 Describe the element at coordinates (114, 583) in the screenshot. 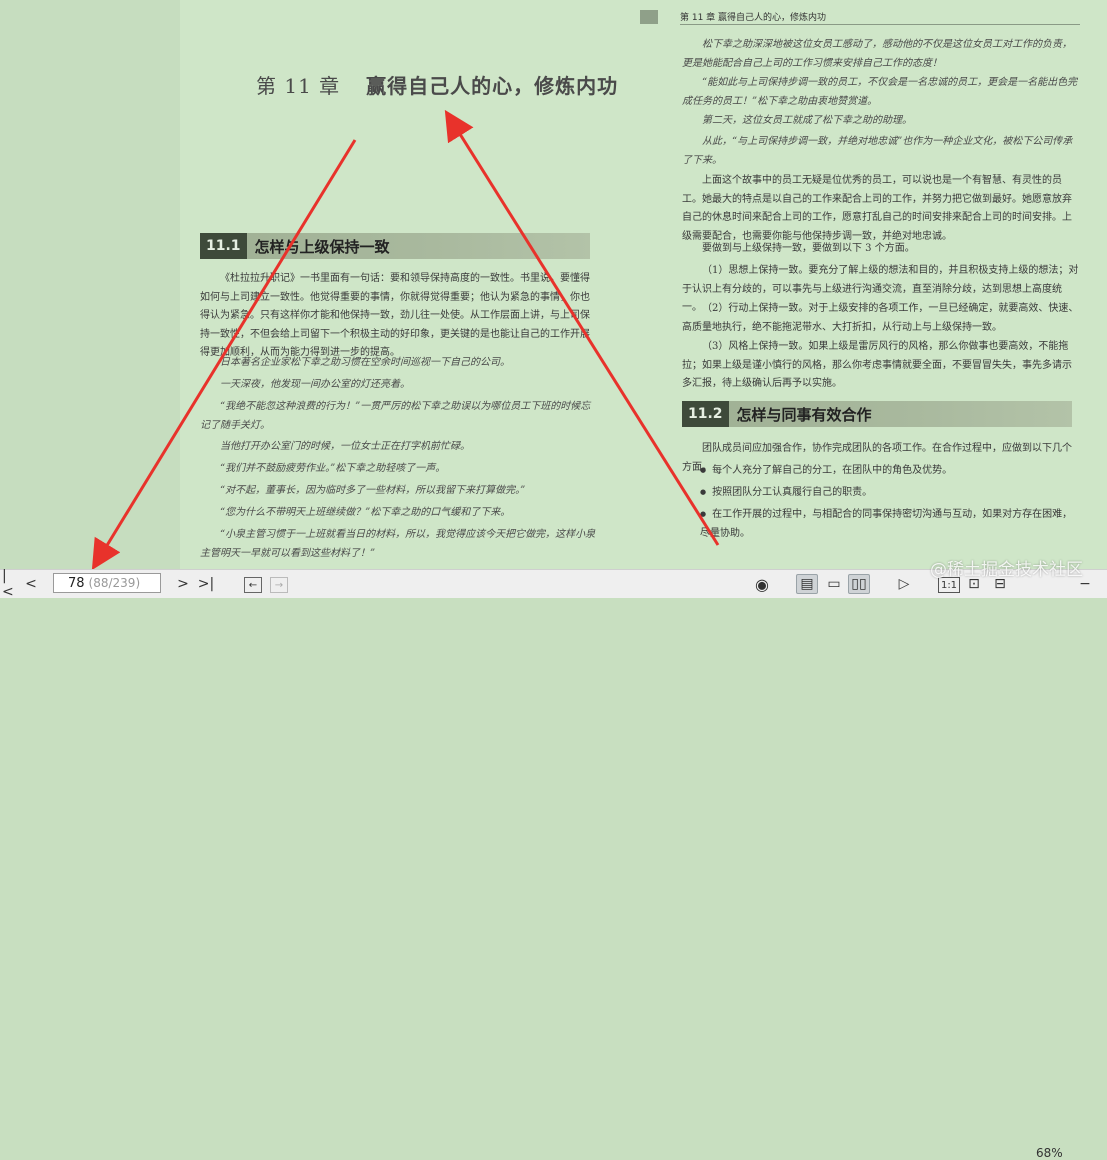

I see `page-position: (88/239)` at that location.